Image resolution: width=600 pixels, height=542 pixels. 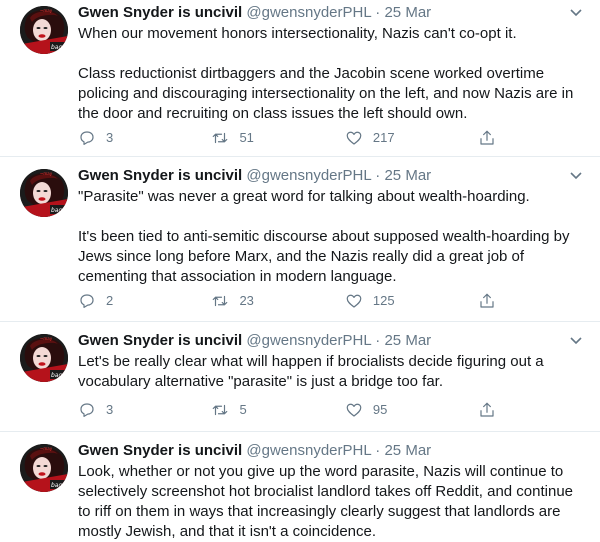 I want to click on tweet-actions: 3 5 95, so click(x=293, y=410).